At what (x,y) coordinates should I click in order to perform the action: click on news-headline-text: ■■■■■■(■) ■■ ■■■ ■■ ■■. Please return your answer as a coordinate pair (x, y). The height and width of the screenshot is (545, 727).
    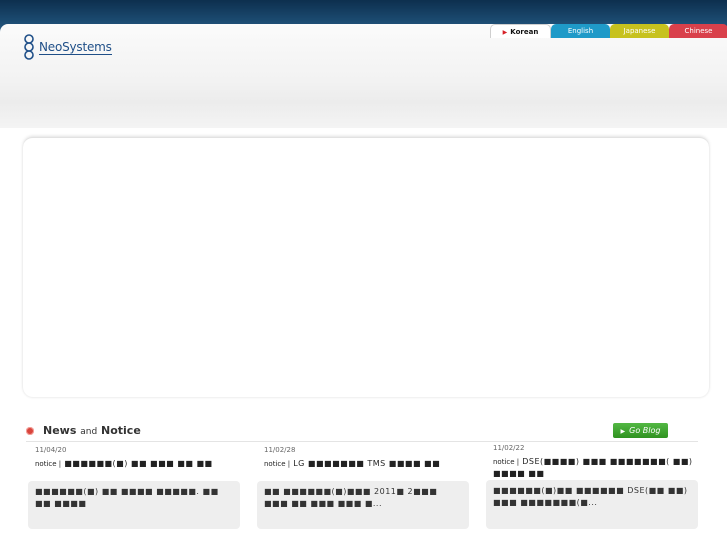
    Looking at the image, I should click on (138, 463).